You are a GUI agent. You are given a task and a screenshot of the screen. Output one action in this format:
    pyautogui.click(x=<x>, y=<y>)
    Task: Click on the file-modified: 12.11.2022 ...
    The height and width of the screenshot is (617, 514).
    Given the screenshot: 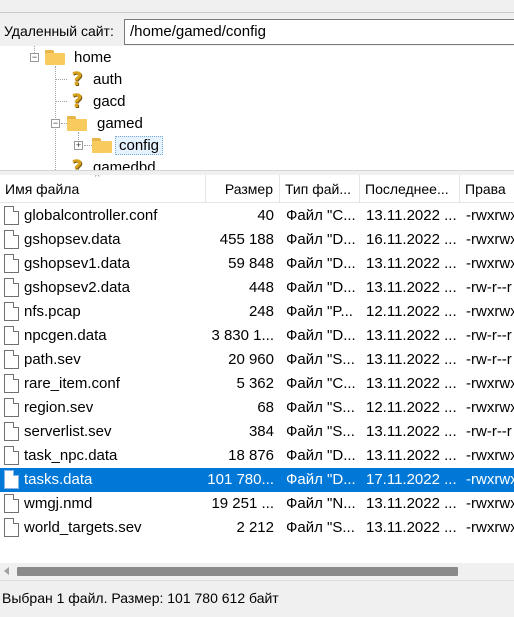 What is the action you would take?
    pyautogui.click(x=411, y=407)
    